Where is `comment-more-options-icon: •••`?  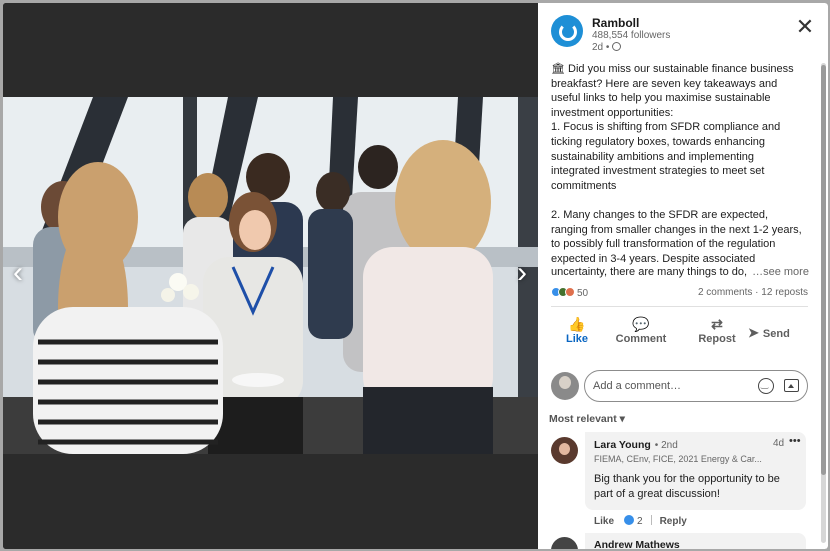
comment-more-options-icon: ••• is located at coordinates (795, 441).